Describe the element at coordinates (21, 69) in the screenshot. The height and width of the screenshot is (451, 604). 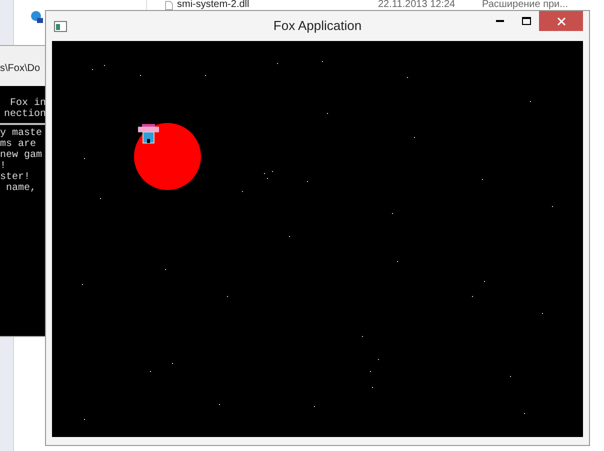
I see `console-path: s\Fox\Do` at that location.